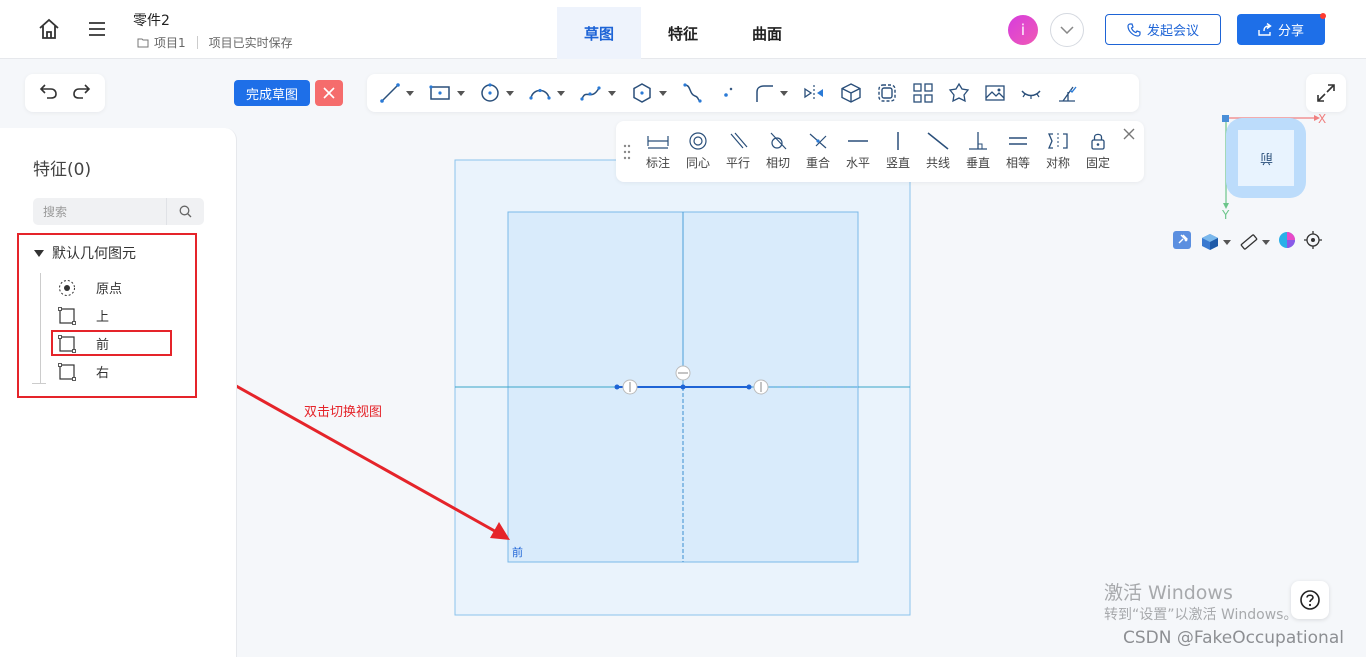  What do you see at coordinates (329, 93) in the screenshot?
I see `cancel-sketch-button` at bounding box center [329, 93].